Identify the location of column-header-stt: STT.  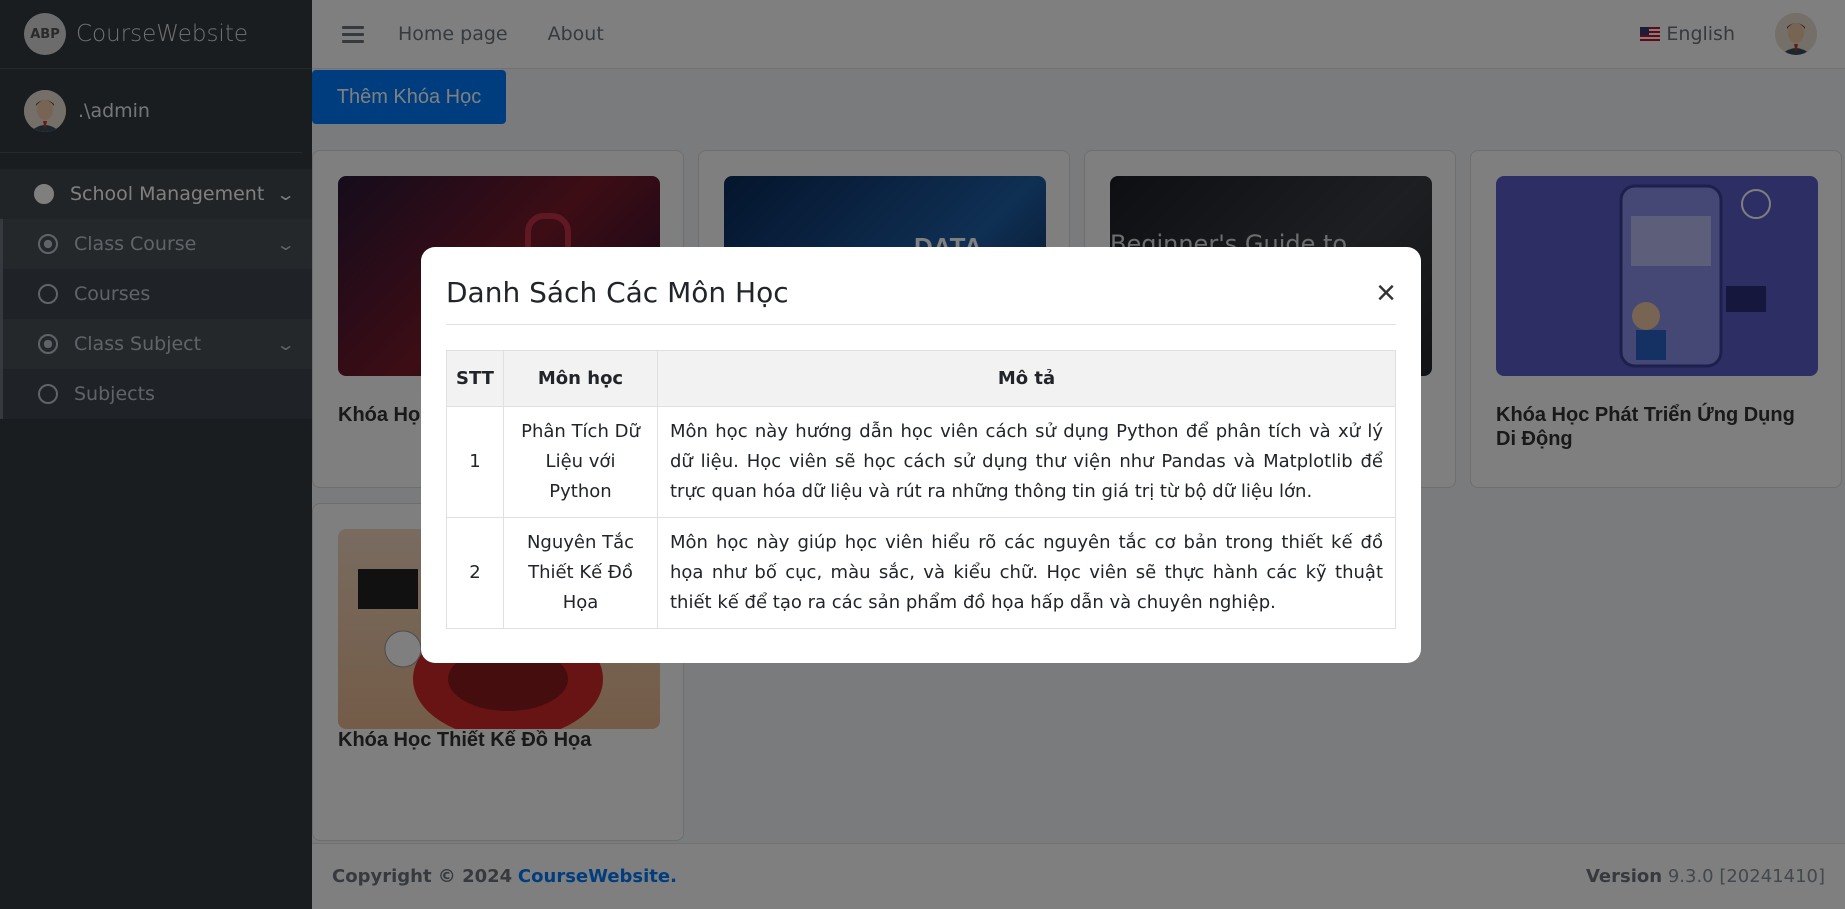
(475, 378).